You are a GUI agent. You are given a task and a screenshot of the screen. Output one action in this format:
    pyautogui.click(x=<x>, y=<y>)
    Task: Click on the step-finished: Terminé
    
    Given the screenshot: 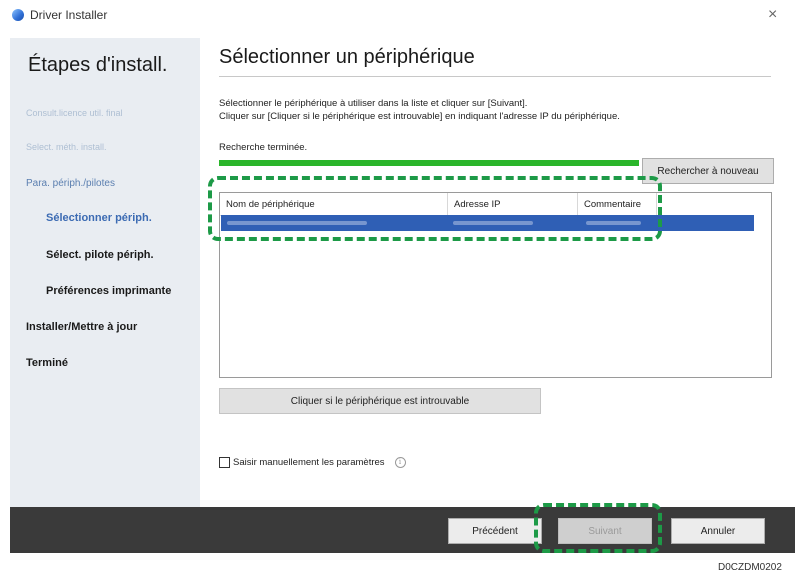 What is the action you would take?
    pyautogui.click(x=47, y=363)
    